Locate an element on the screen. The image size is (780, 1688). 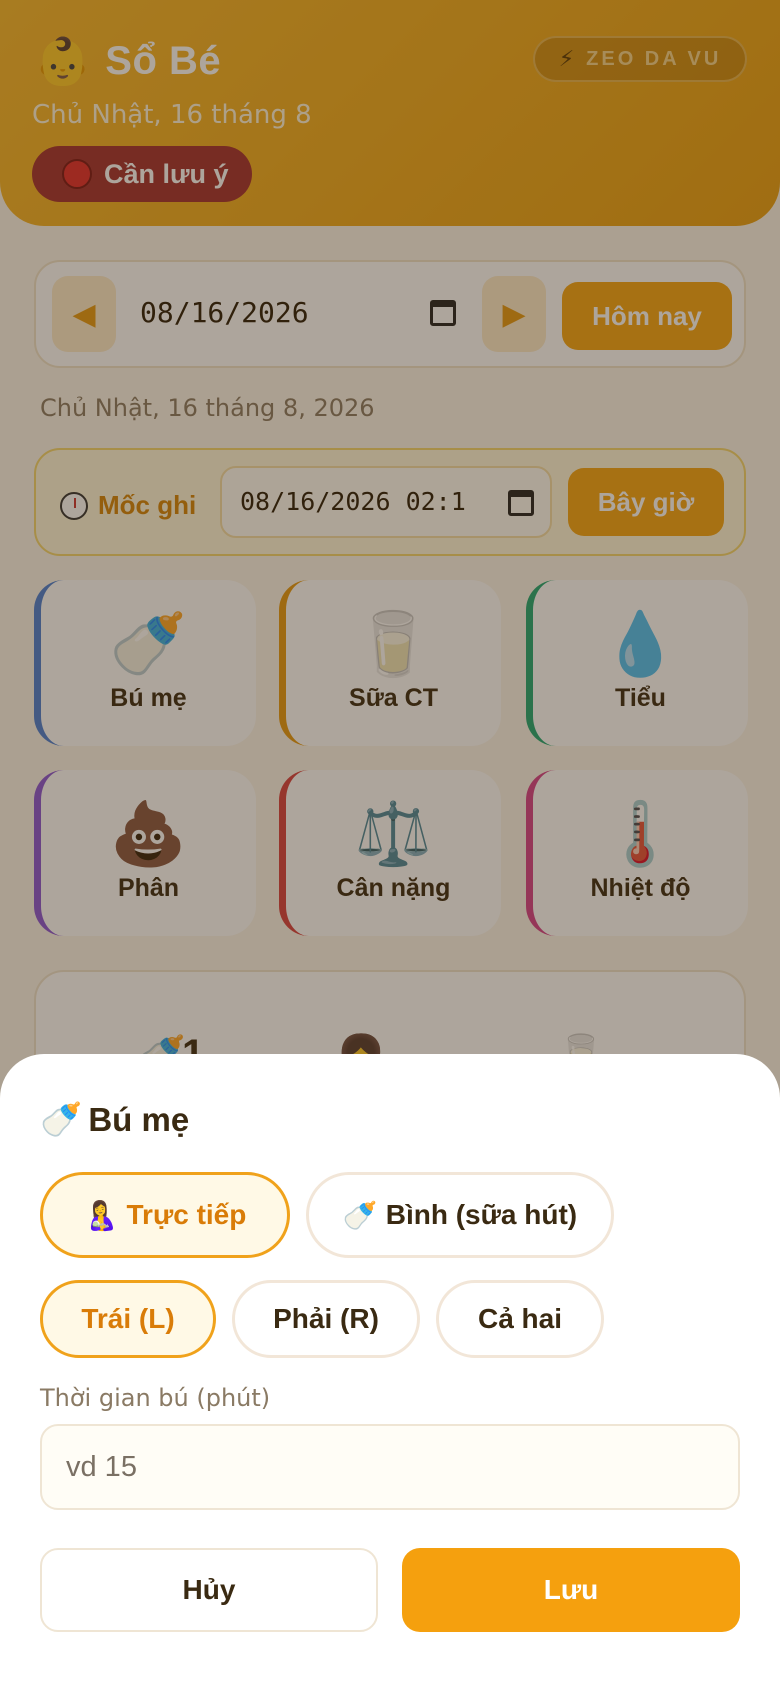
duration-label: Thời gian bú (phút) is located at coordinates (155, 1398).